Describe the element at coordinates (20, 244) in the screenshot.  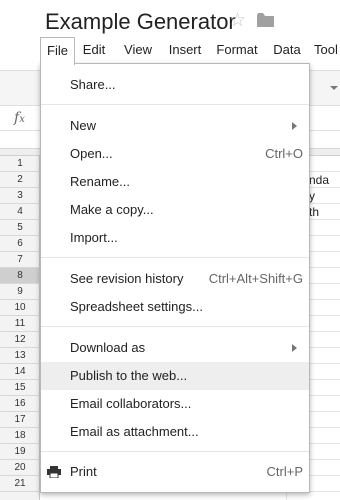
I see `row-header: 6` at that location.